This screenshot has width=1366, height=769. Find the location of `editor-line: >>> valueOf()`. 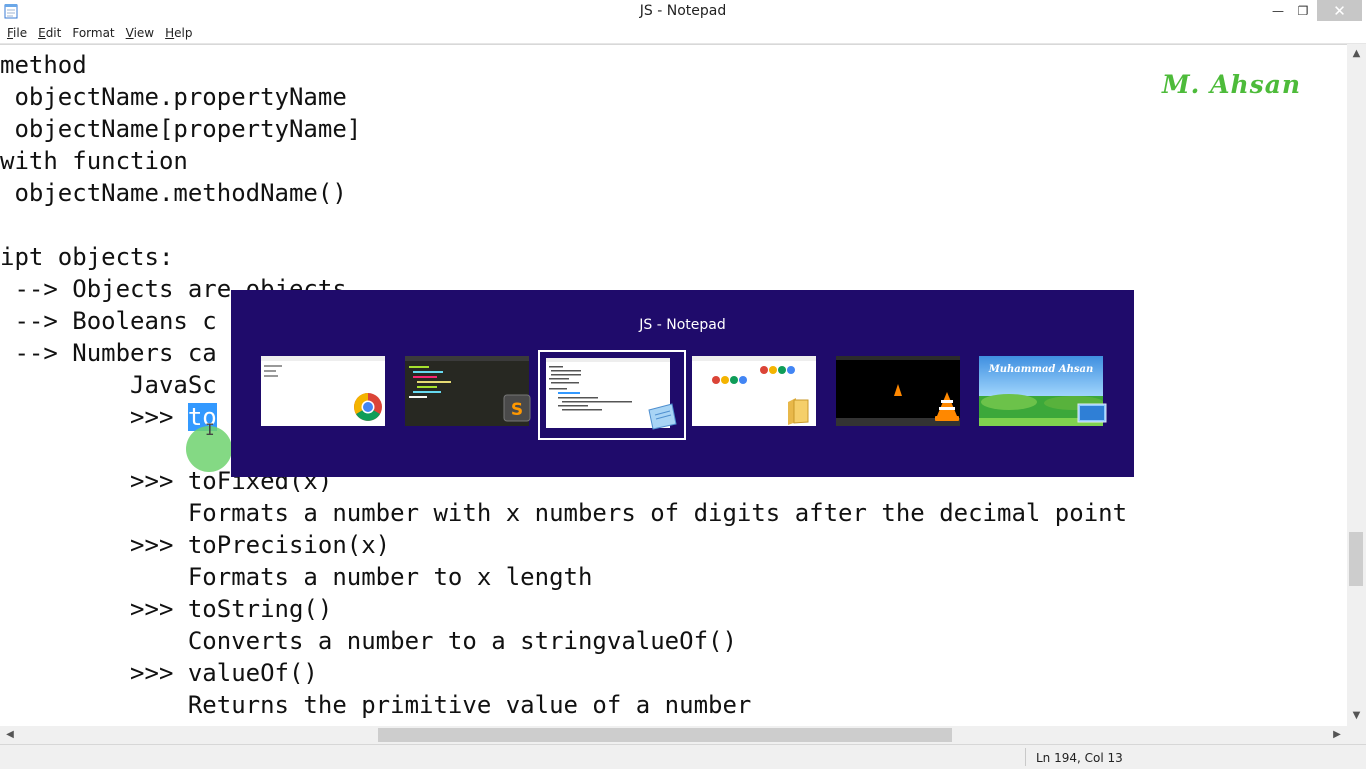

editor-line: >>> valueOf() is located at coordinates (159, 673).